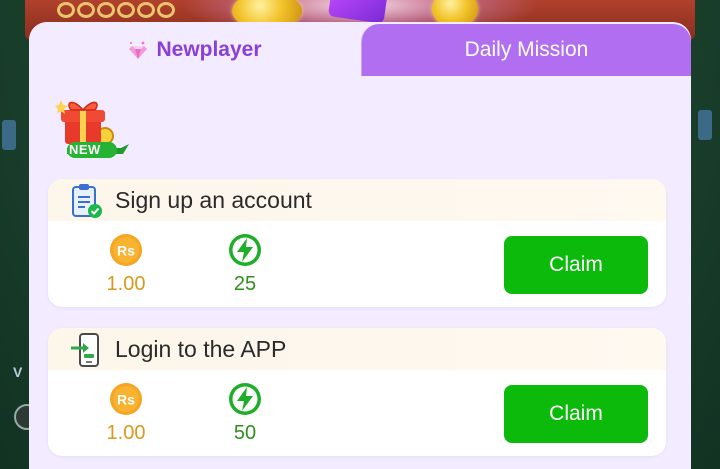 This screenshot has height=469, width=720. What do you see at coordinates (201, 349) in the screenshot?
I see `task-title: Login to the APP` at bounding box center [201, 349].